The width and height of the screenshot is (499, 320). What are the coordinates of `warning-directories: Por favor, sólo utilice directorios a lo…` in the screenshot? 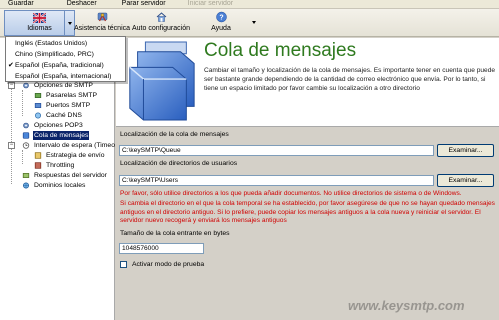 It's located at (291, 193).